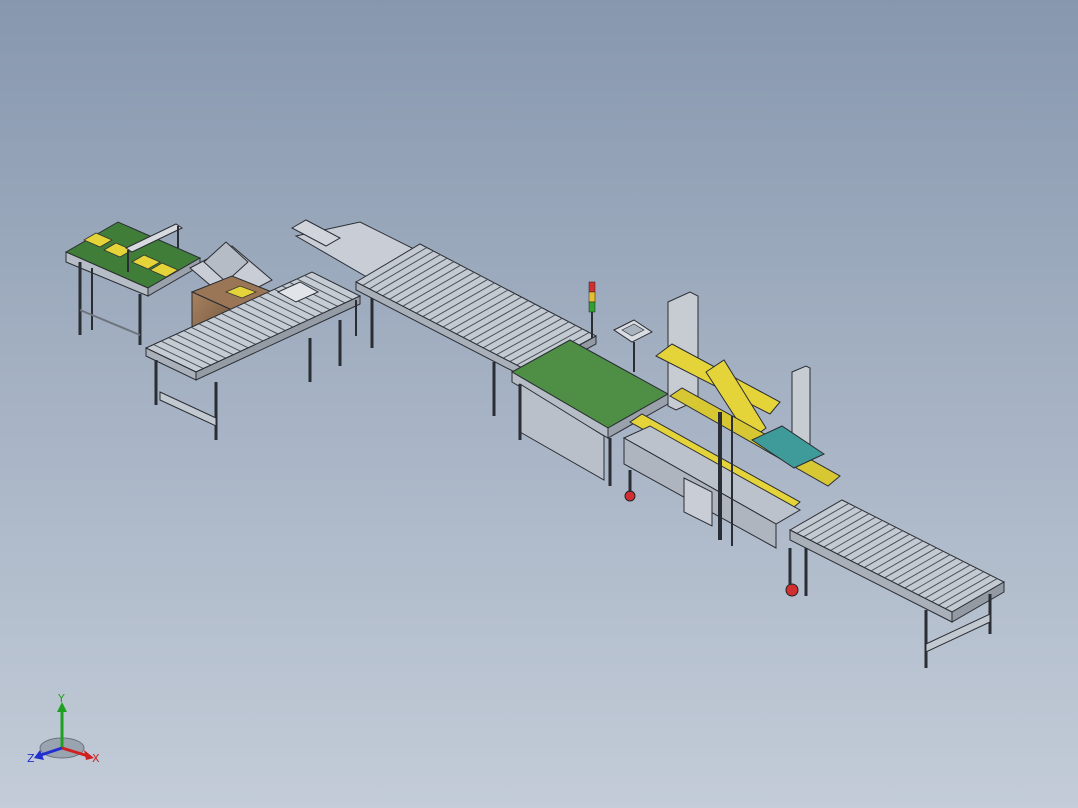  I want to click on x-axis-label: X, so click(96, 758).